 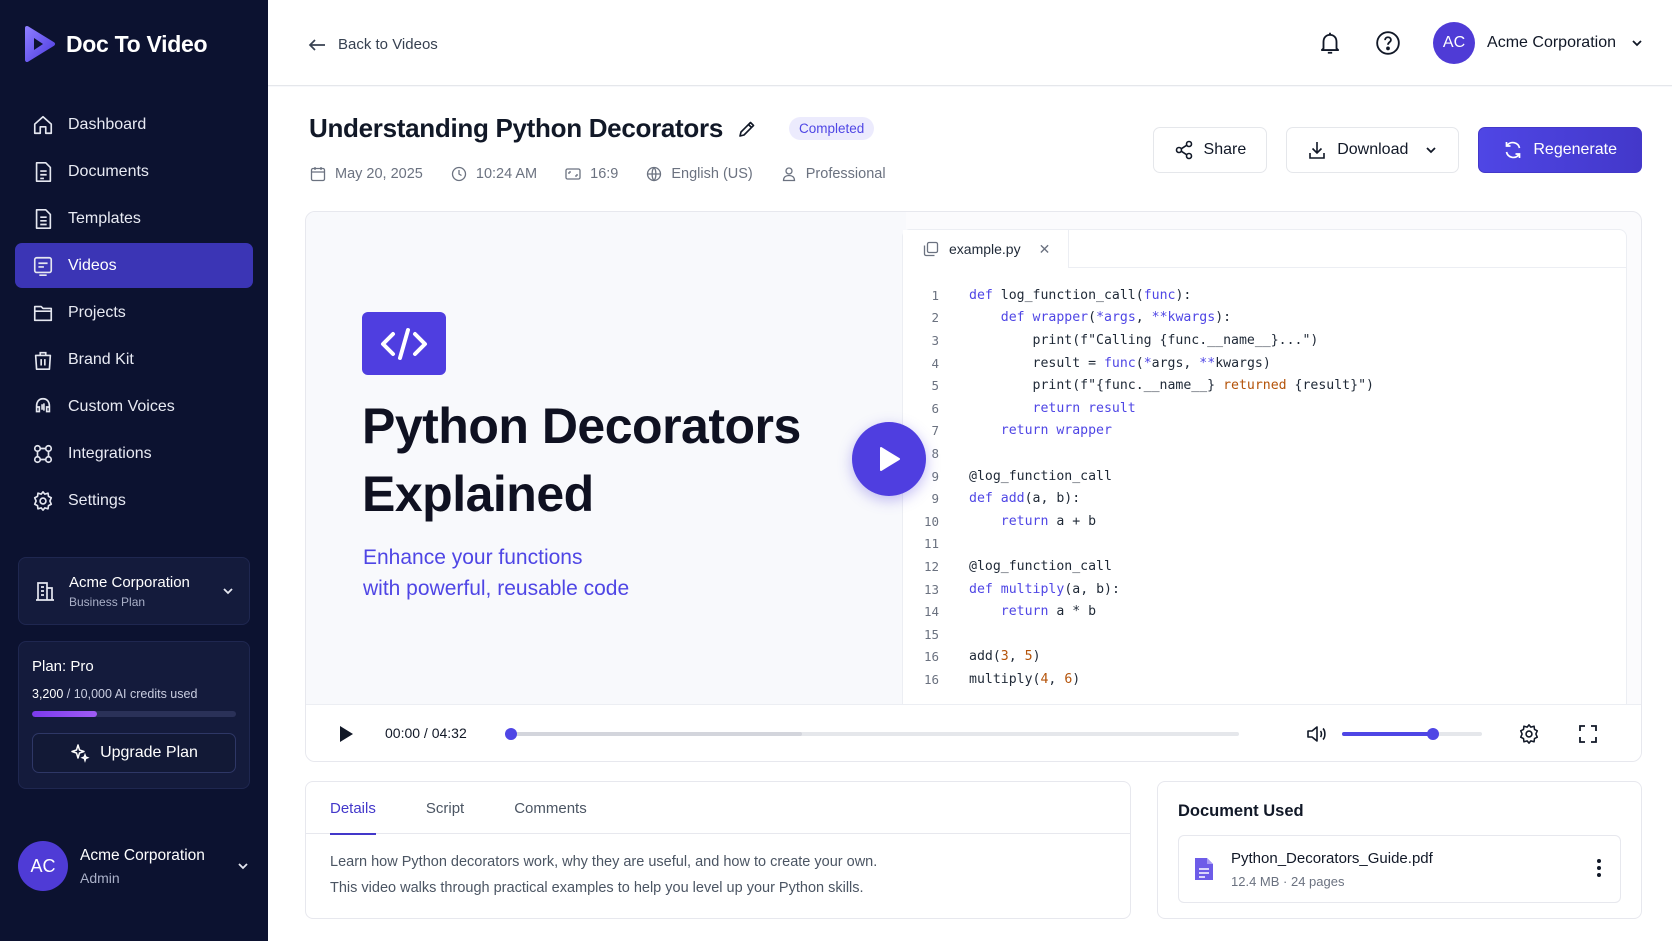 What do you see at coordinates (100, 877) in the screenshot?
I see `user-role: Admin` at bounding box center [100, 877].